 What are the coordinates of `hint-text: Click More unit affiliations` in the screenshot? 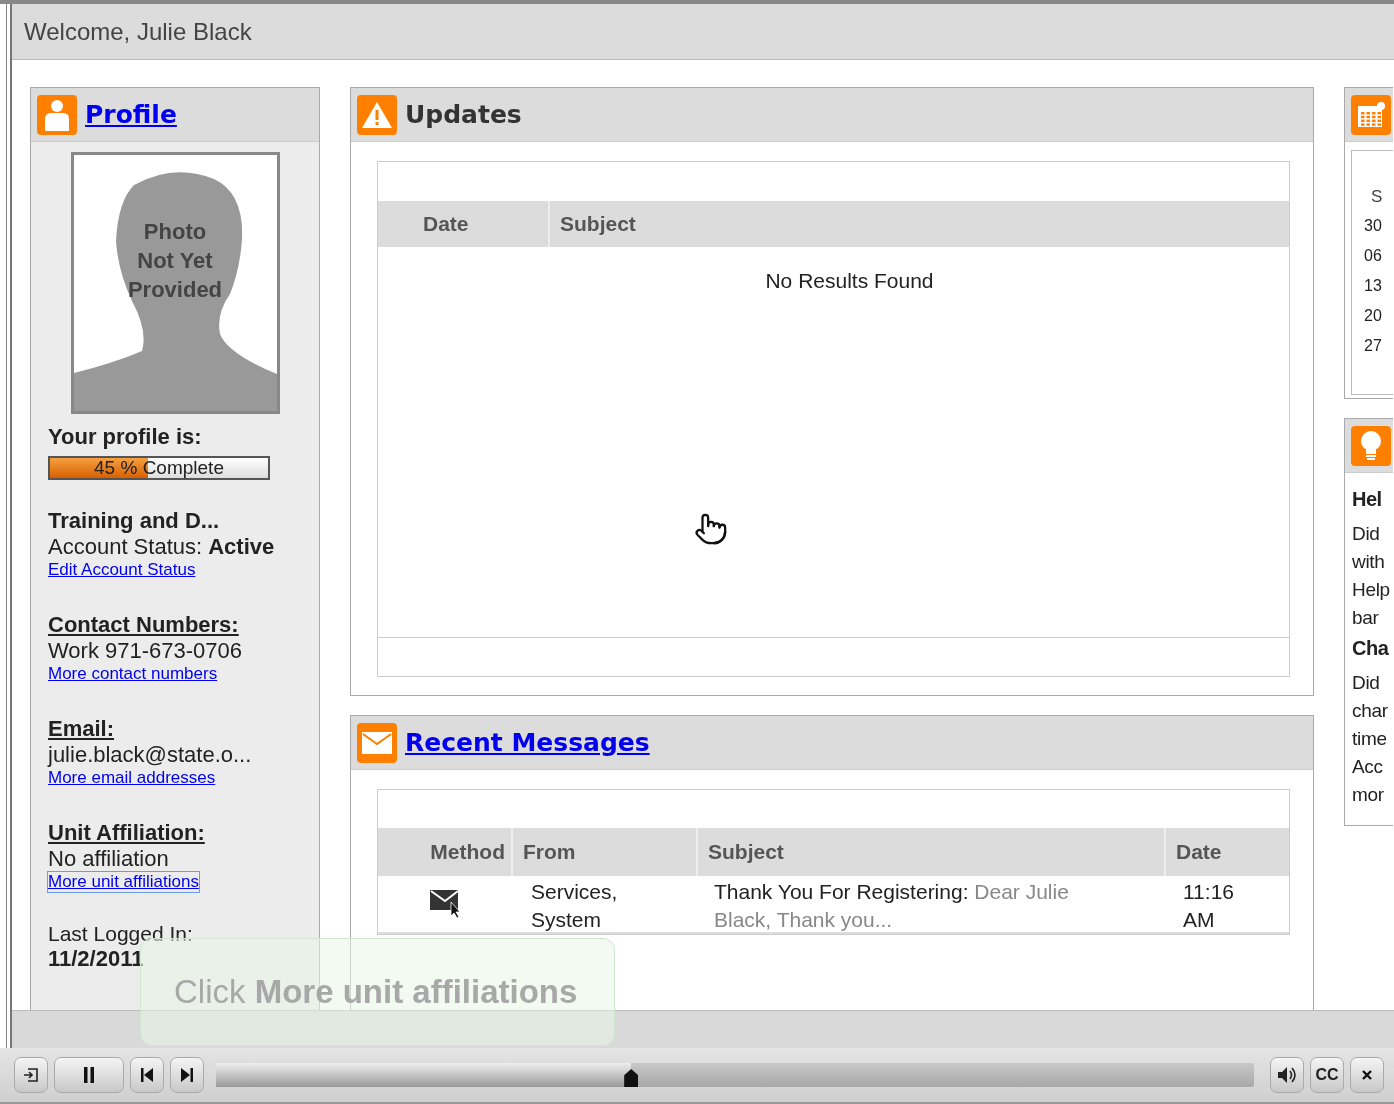 It's located at (376, 992).